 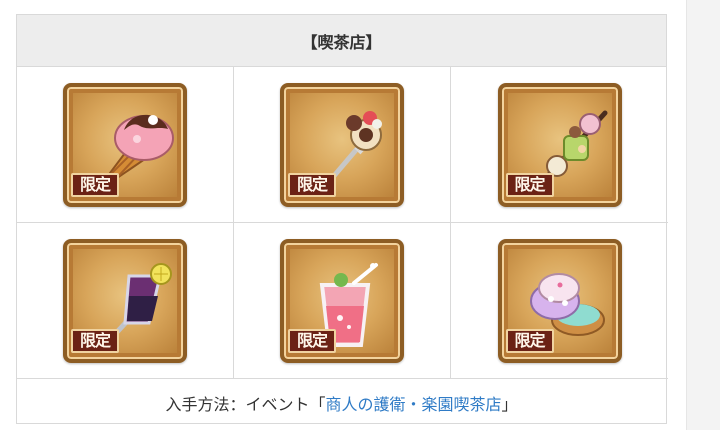 What do you see at coordinates (245, 404) in the screenshot?
I see `acquisition-method-prefix: 入手方法：イベント「` at bounding box center [245, 404].